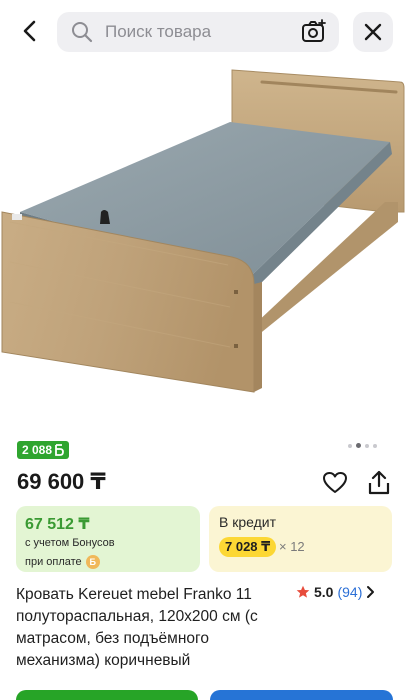 The width and height of the screenshot is (409, 700). I want to click on rating-score: 5.0, so click(324, 592).